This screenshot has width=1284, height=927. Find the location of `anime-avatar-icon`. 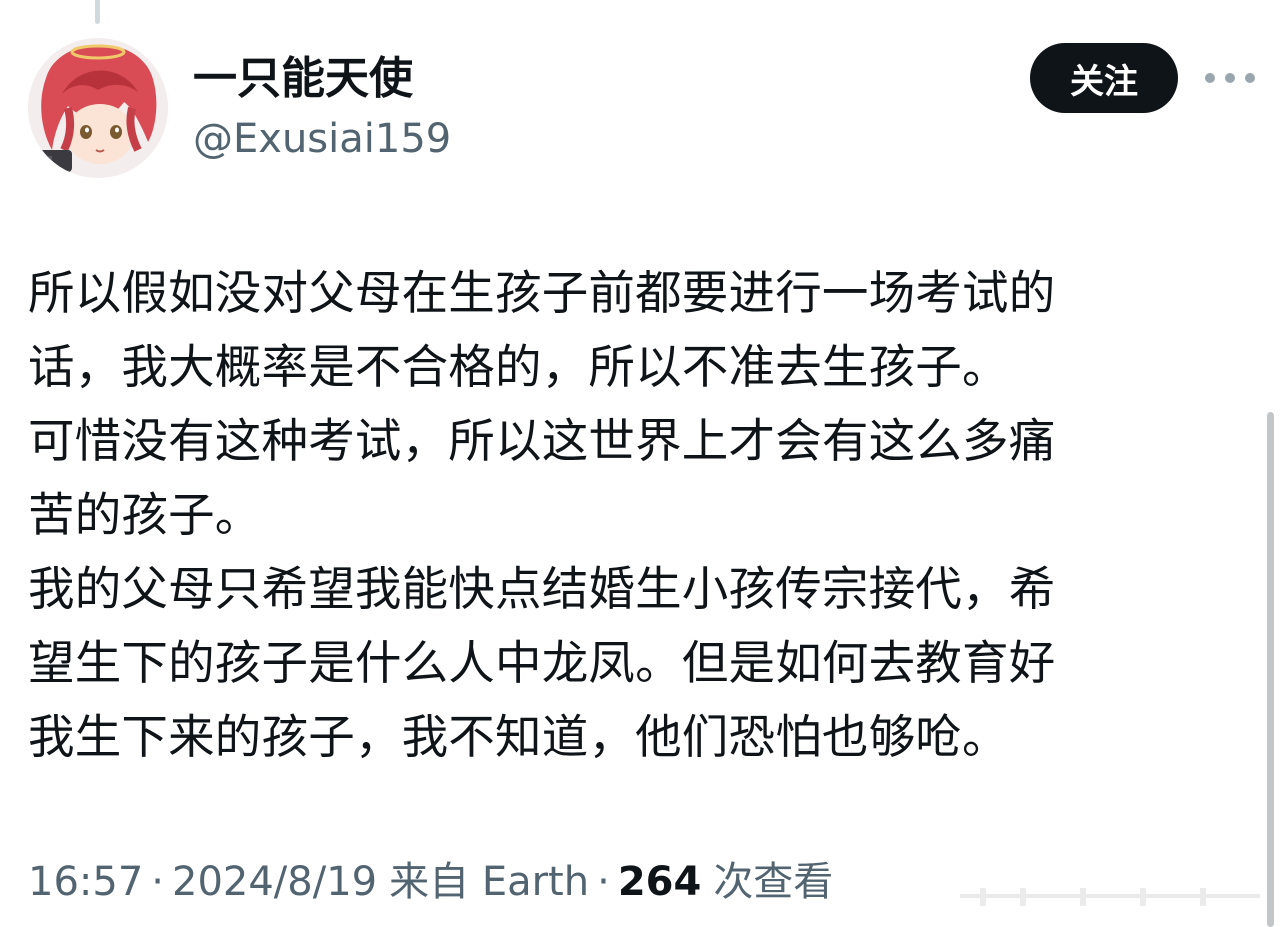

anime-avatar-icon is located at coordinates (98, 108).